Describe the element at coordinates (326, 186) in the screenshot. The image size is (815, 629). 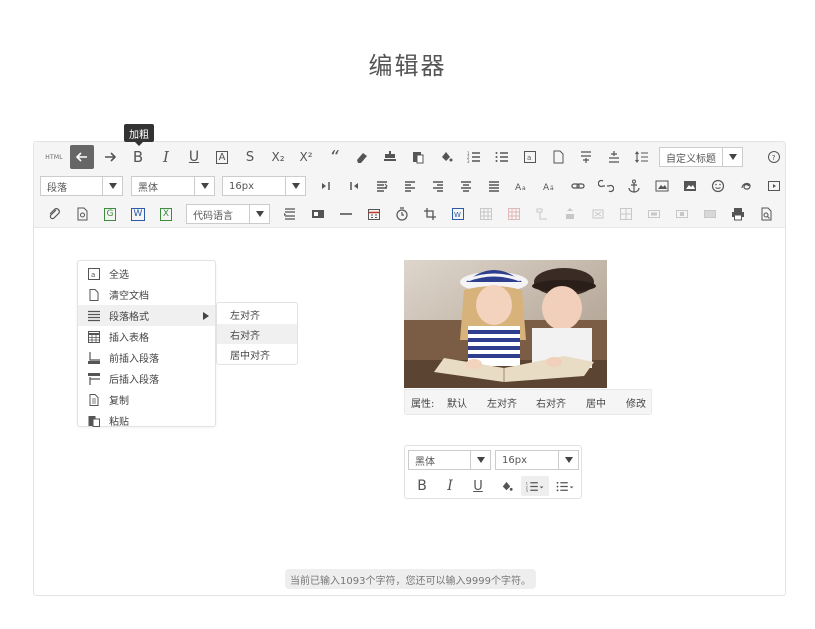
I see `indent-right-icon` at that location.